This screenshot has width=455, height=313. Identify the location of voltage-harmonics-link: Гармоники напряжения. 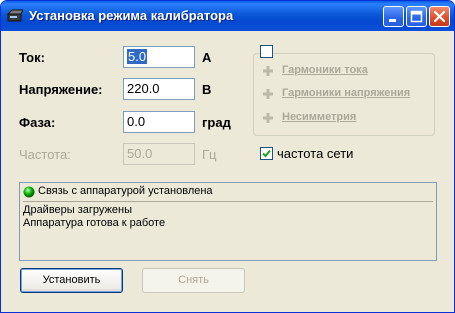
(336, 93).